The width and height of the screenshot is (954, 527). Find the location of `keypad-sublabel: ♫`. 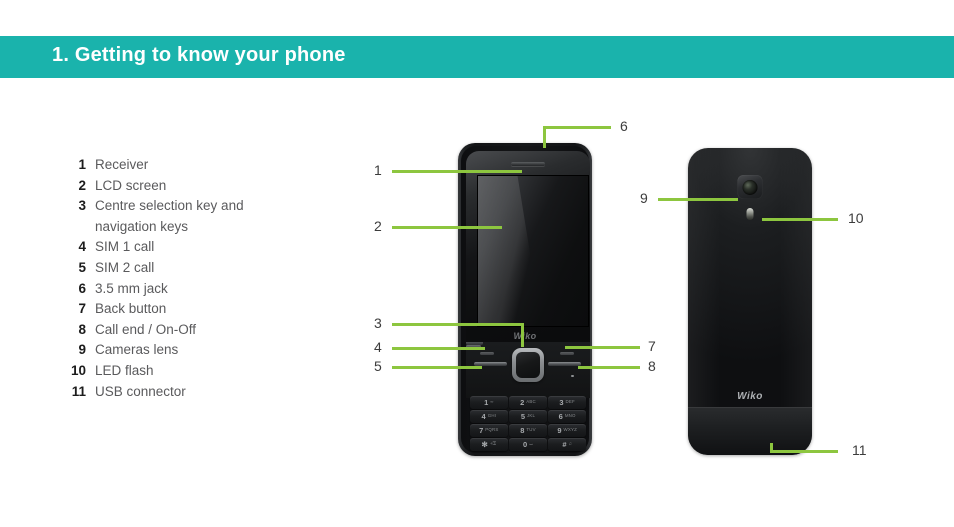

keypad-sublabel: ♫ is located at coordinates (570, 444).